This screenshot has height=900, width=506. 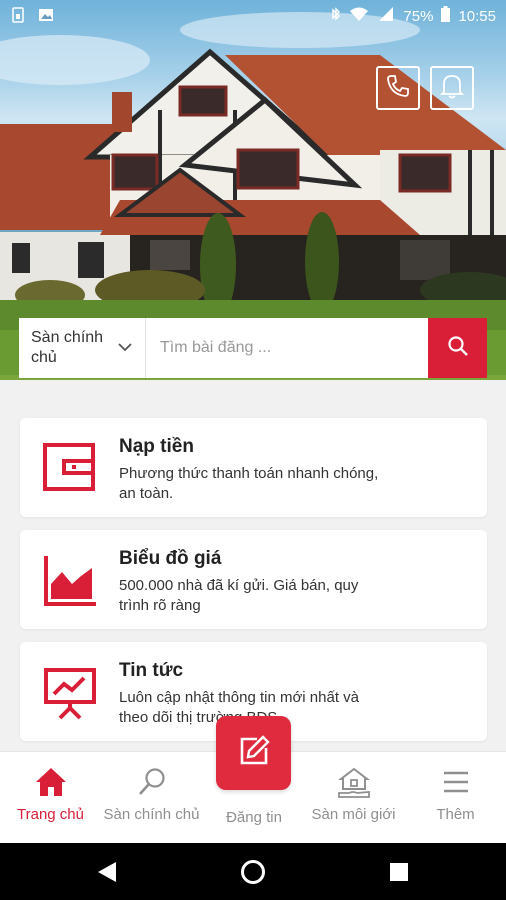 I want to click on search-input, so click(x=287, y=348).